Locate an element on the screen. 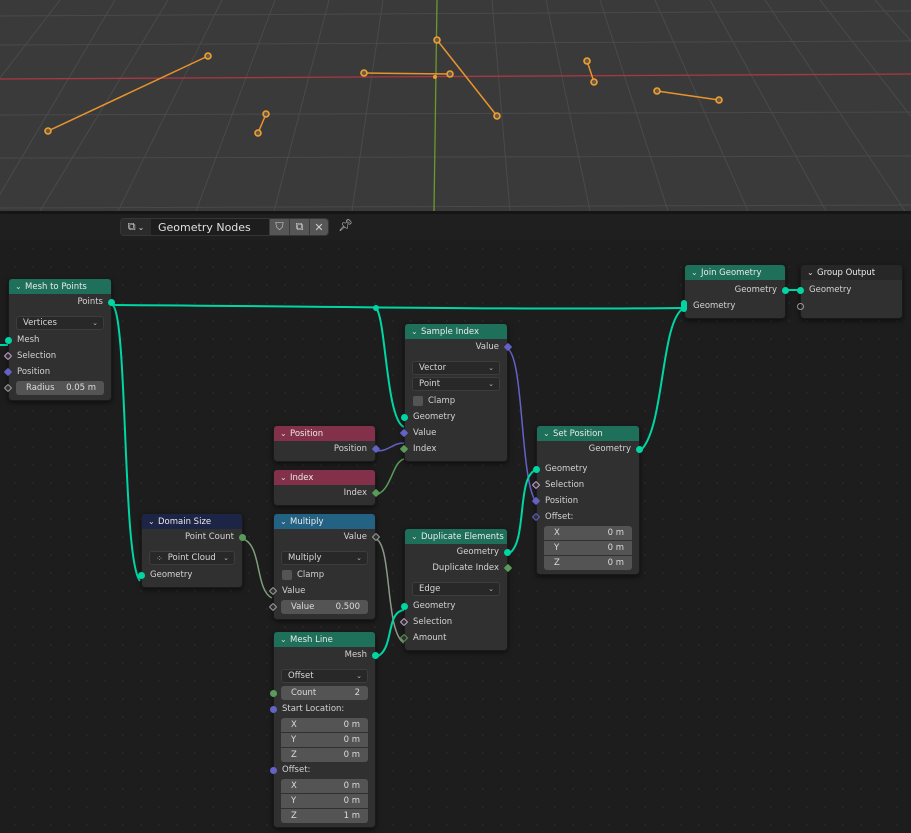 The height and width of the screenshot is (833, 911). input-position: Position is located at coordinates (57, 372).